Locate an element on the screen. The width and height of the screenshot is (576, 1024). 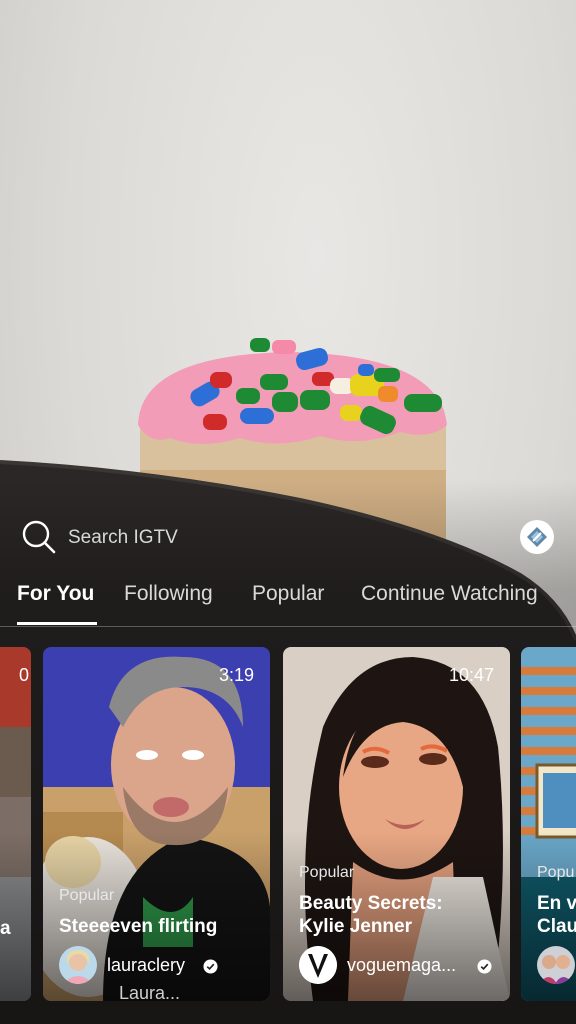
card-gradient is located at coordinates (15, 916).